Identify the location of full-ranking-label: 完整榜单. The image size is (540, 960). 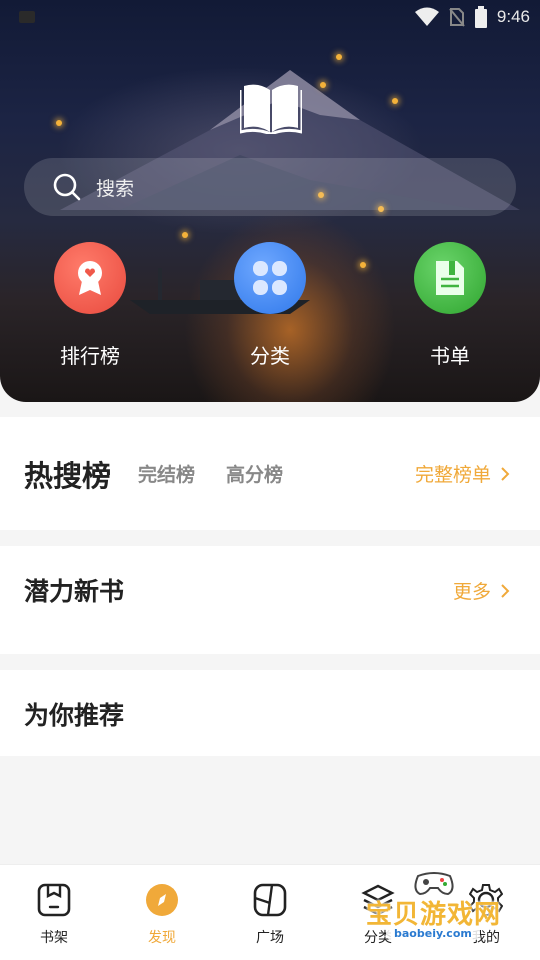
(452, 475).